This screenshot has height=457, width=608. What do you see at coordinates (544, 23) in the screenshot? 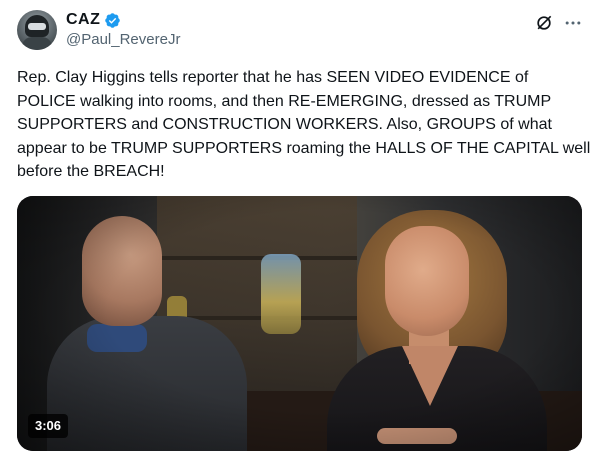
I see `grok-icon` at bounding box center [544, 23].